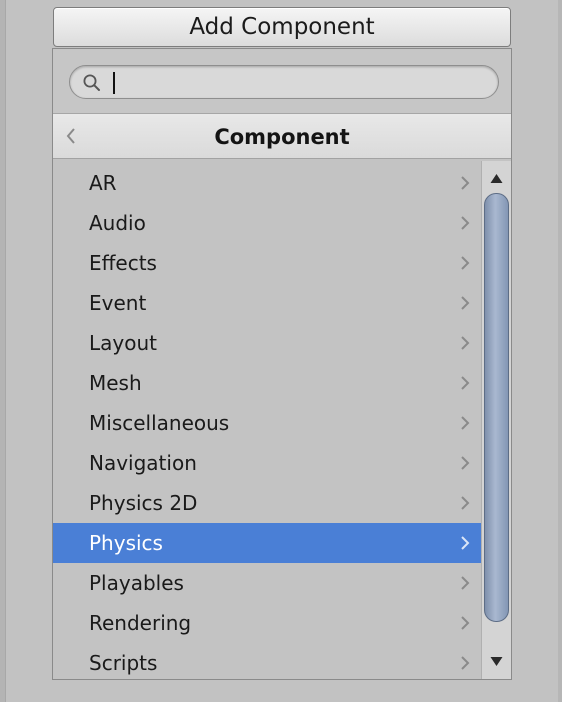 Image resolution: width=562 pixels, height=702 pixels. What do you see at coordinates (267, 183) in the screenshot?
I see `list-item: AR` at bounding box center [267, 183].